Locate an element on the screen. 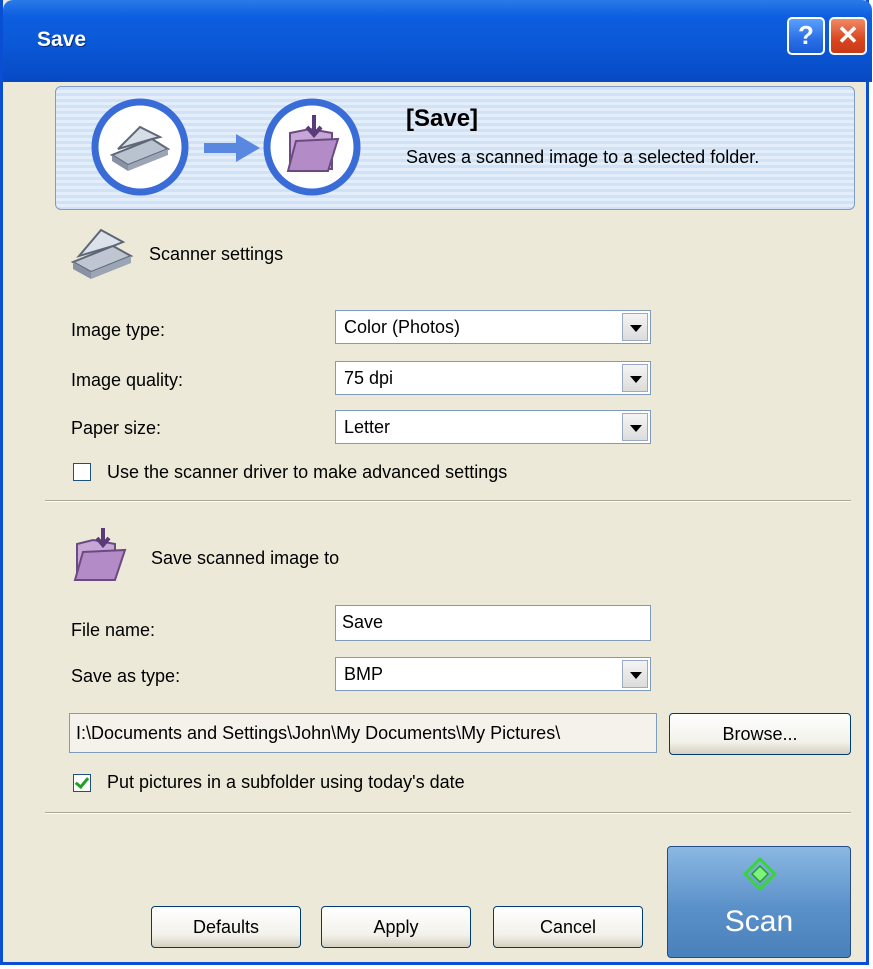  scan-button: Scan is located at coordinates (759, 902).